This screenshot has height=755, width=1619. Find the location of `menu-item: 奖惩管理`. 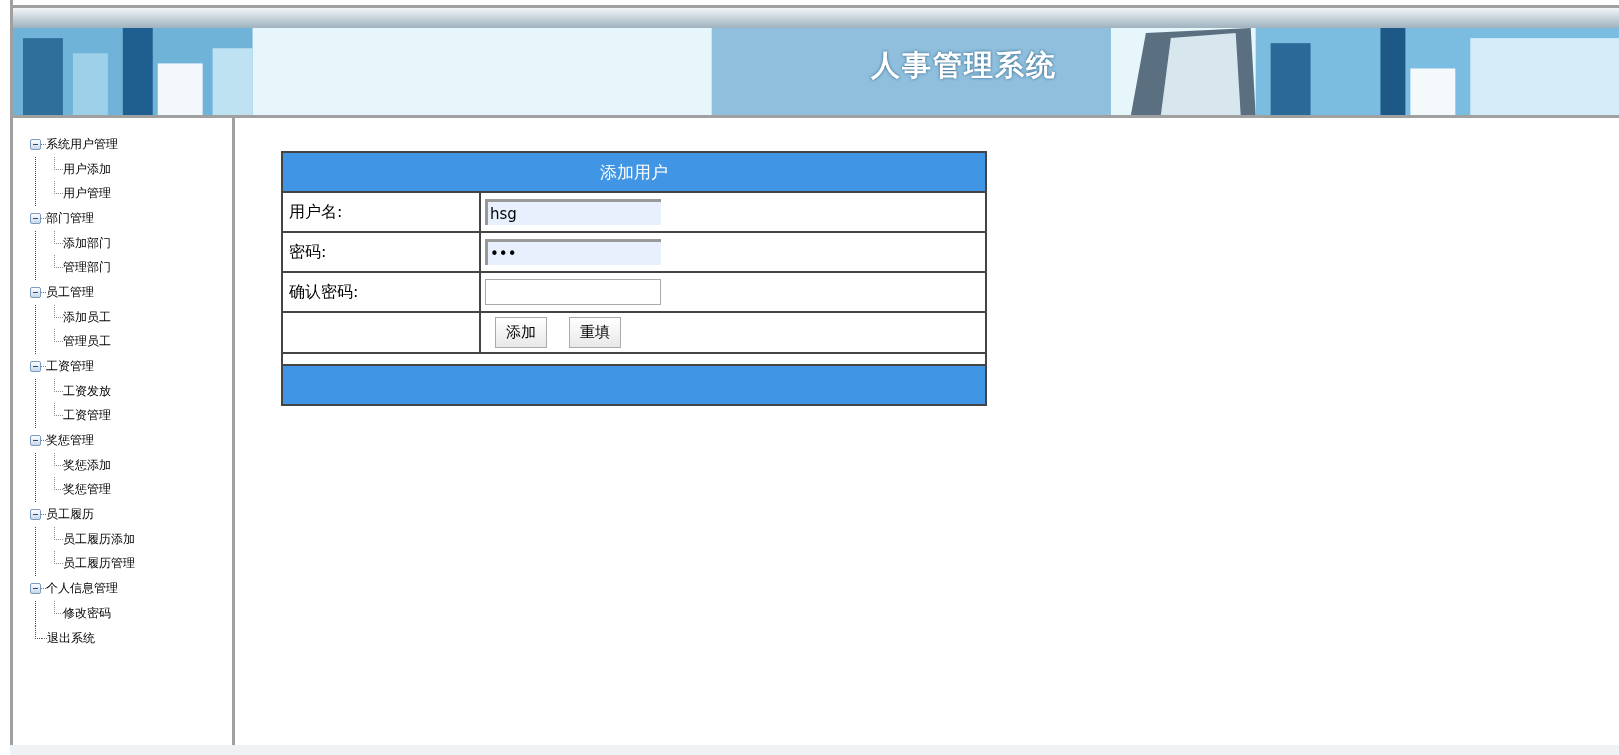

menu-item: 奖惩管理 is located at coordinates (87, 490).